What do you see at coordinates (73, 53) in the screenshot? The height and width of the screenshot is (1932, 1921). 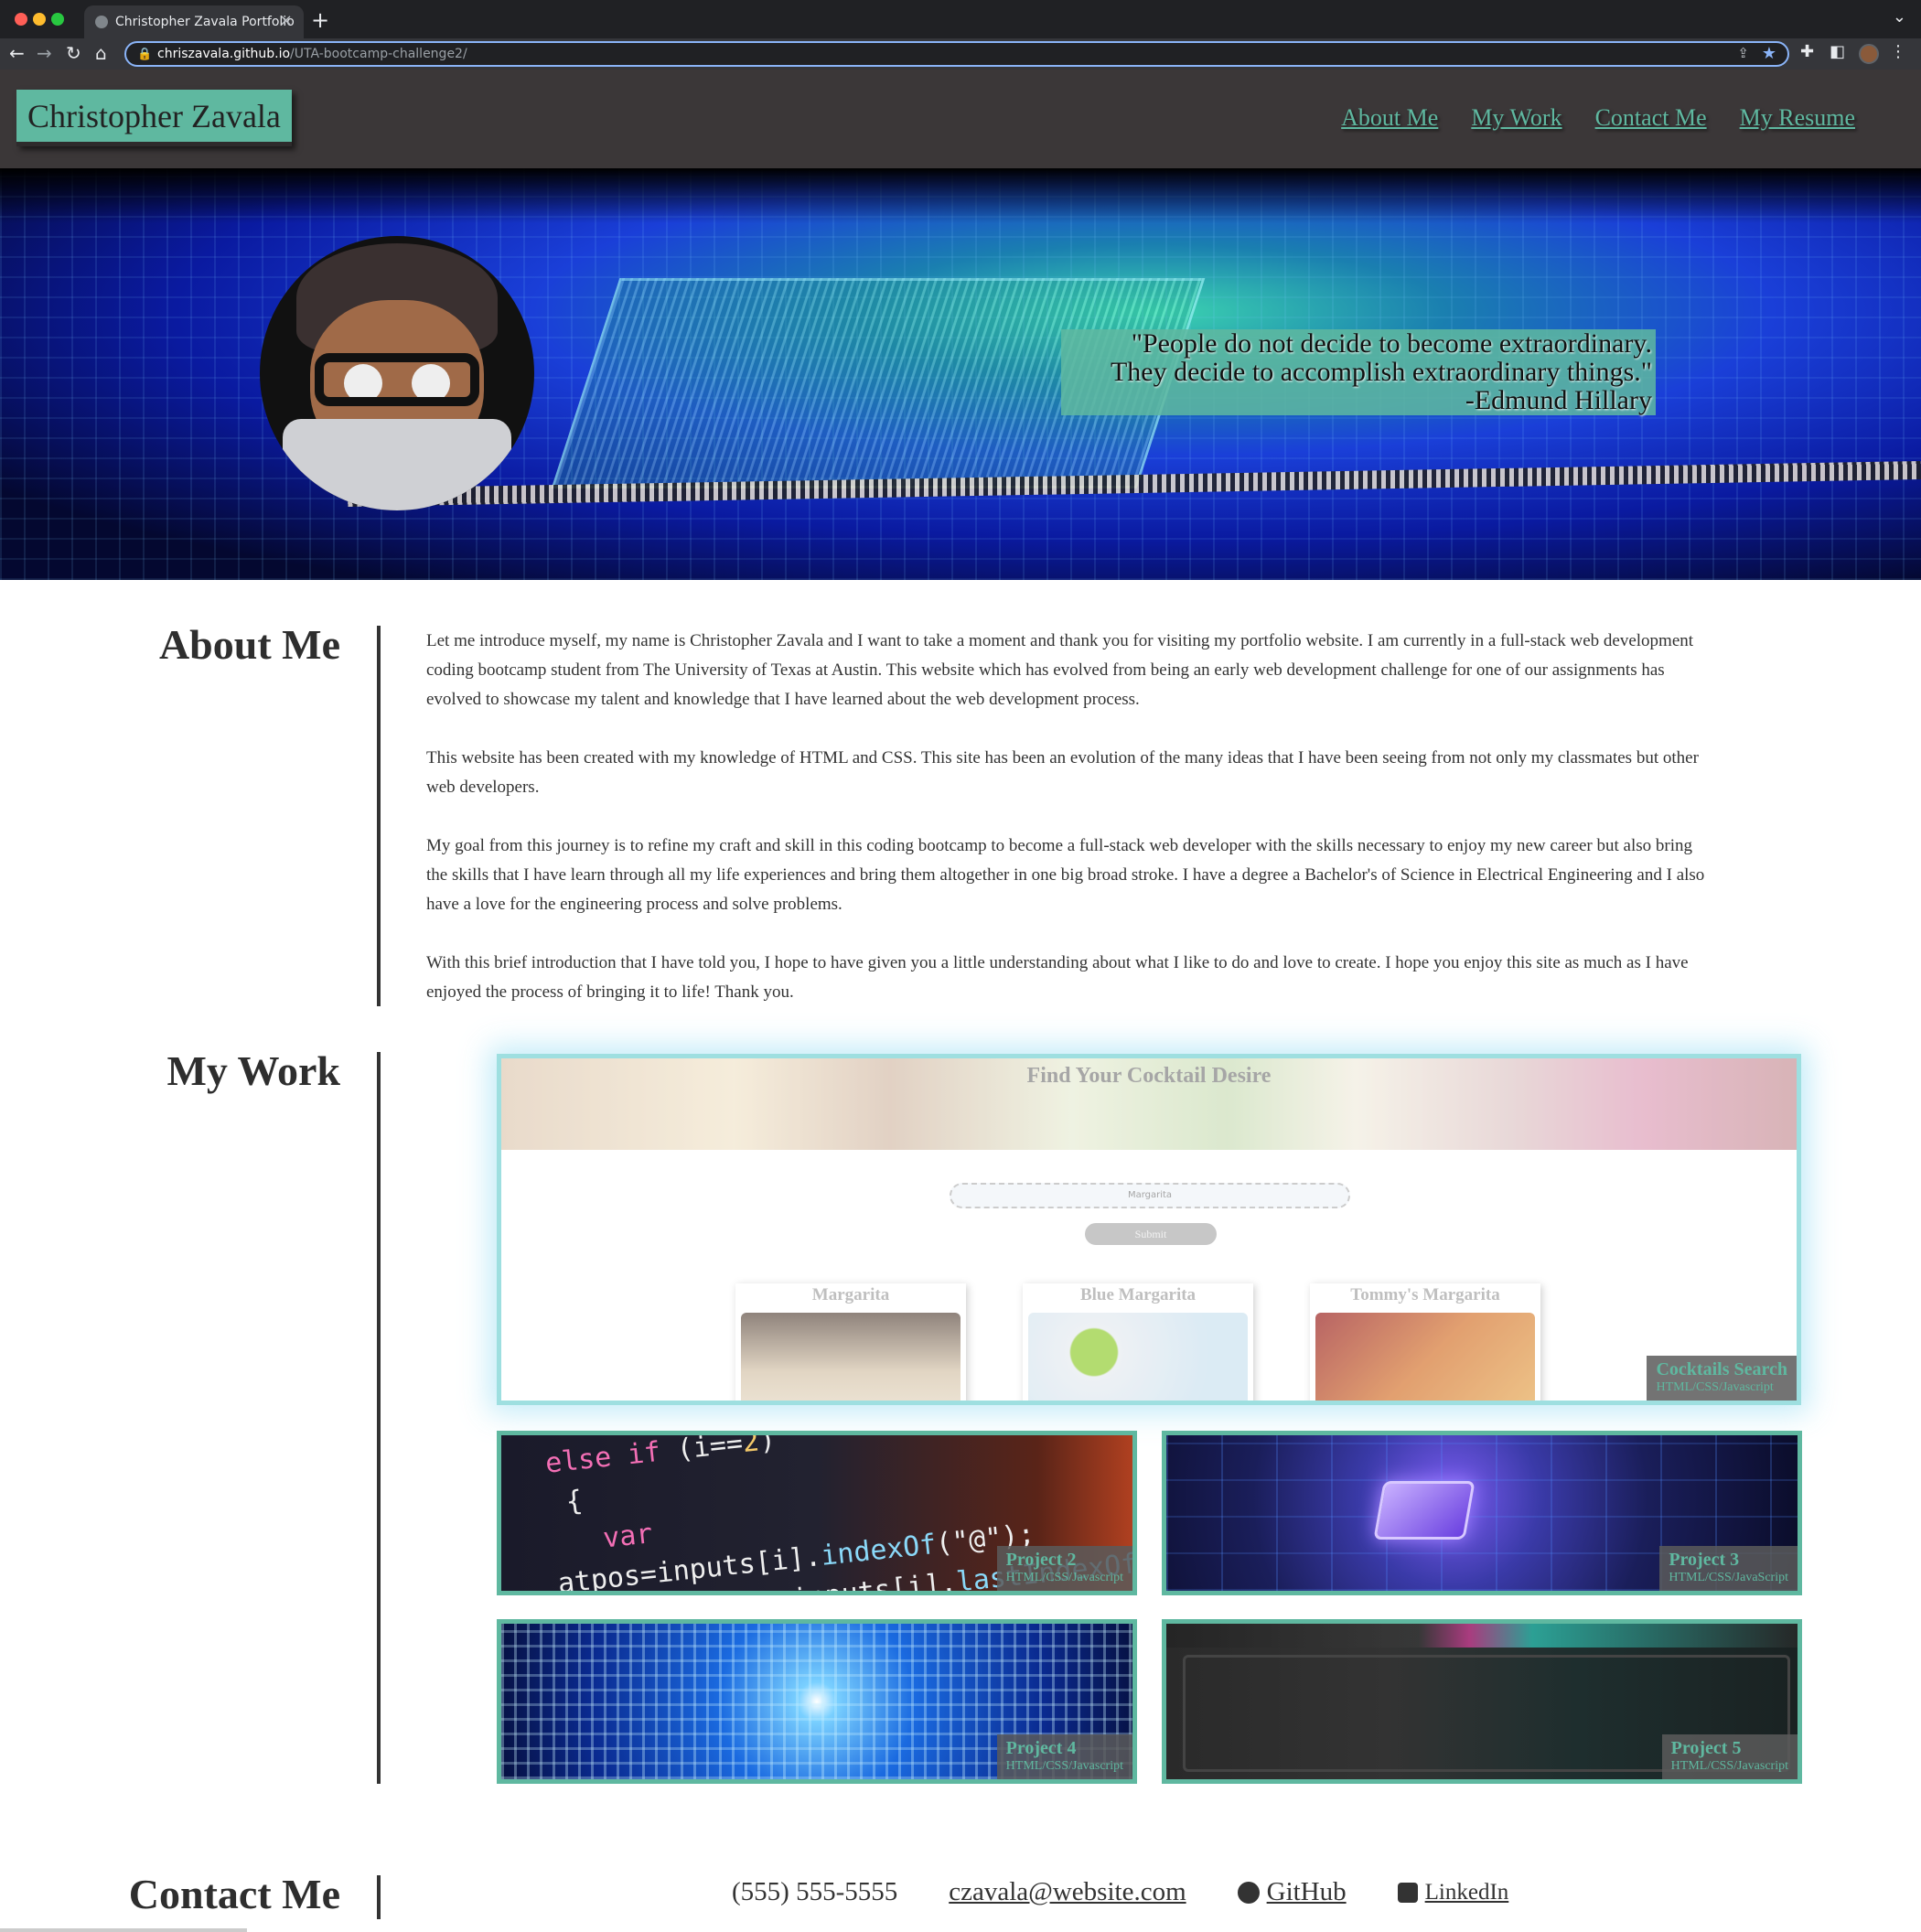 I see `reload-icon: ↻` at bounding box center [73, 53].